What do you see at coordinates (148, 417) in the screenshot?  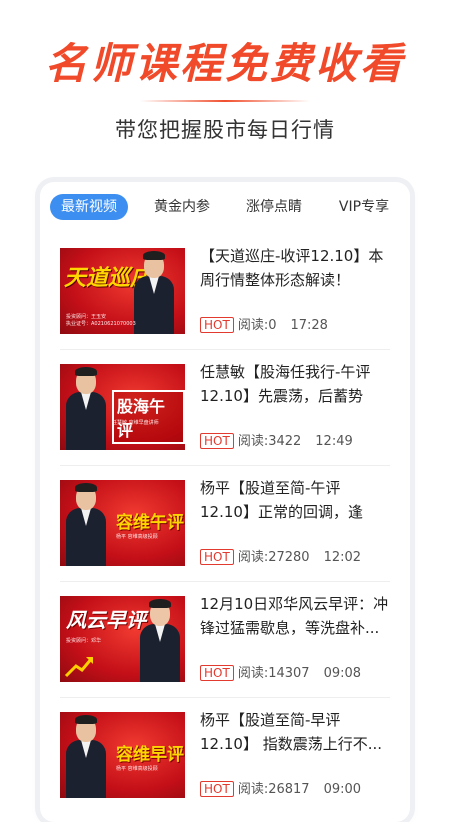 I see `thumbnail-caption: 股海午评` at bounding box center [148, 417].